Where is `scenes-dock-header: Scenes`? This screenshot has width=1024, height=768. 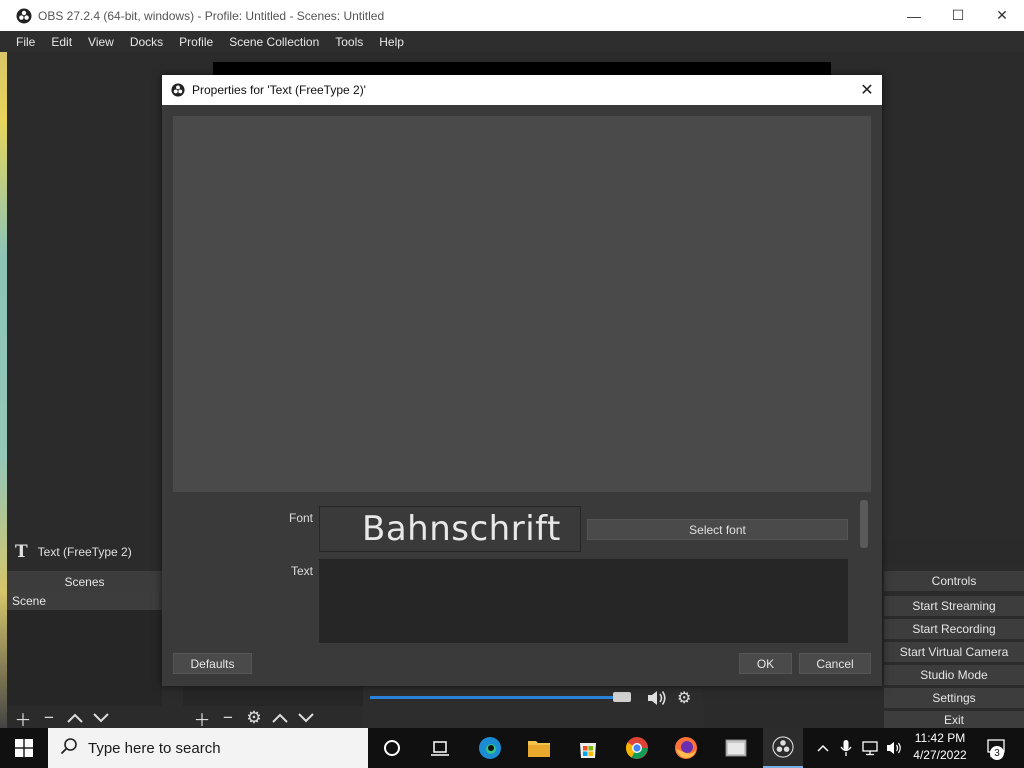 scenes-dock-header: Scenes is located at coordinates (84, 581).